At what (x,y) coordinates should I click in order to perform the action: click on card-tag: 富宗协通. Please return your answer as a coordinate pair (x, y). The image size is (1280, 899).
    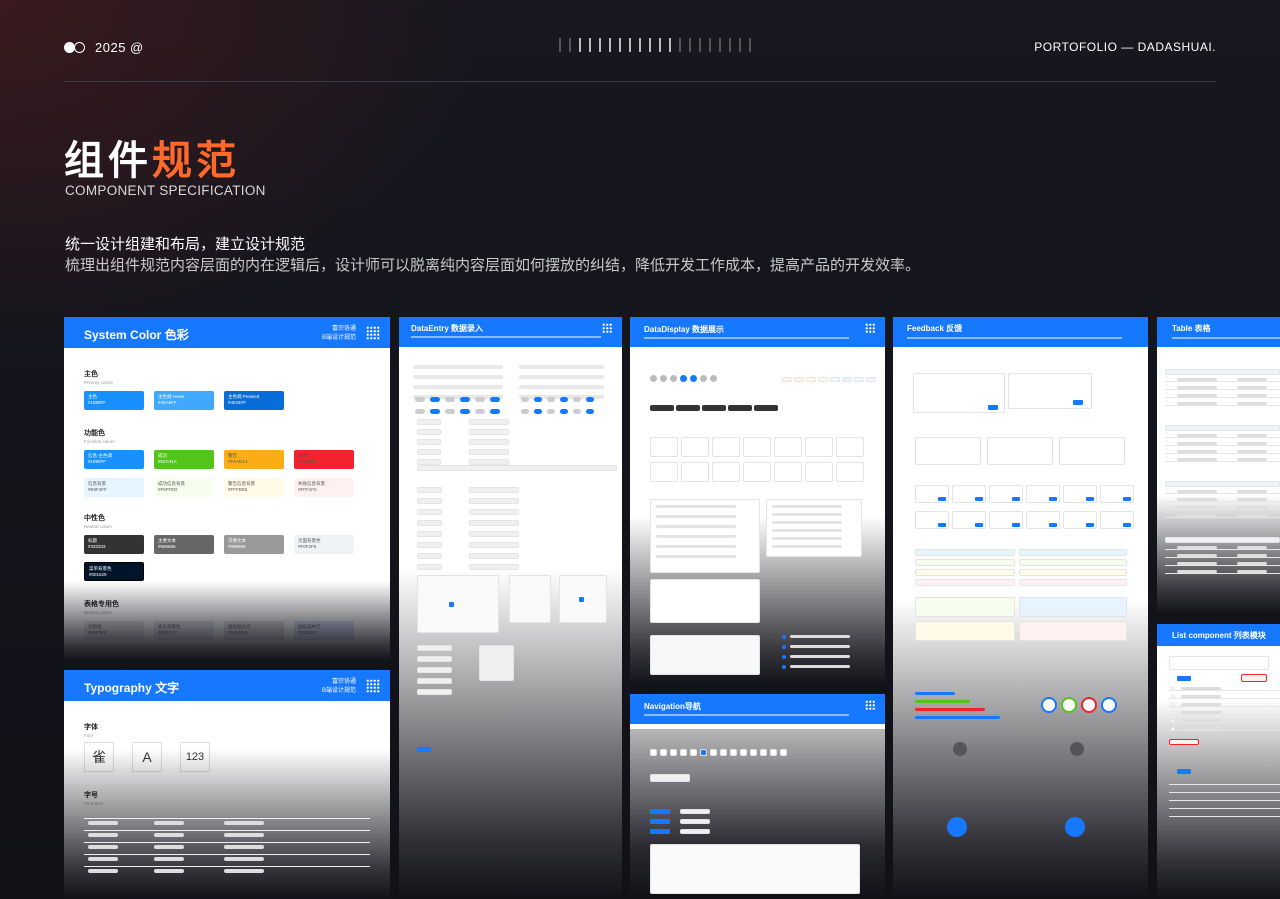
    Looking at the image, I should click on (343, 329).